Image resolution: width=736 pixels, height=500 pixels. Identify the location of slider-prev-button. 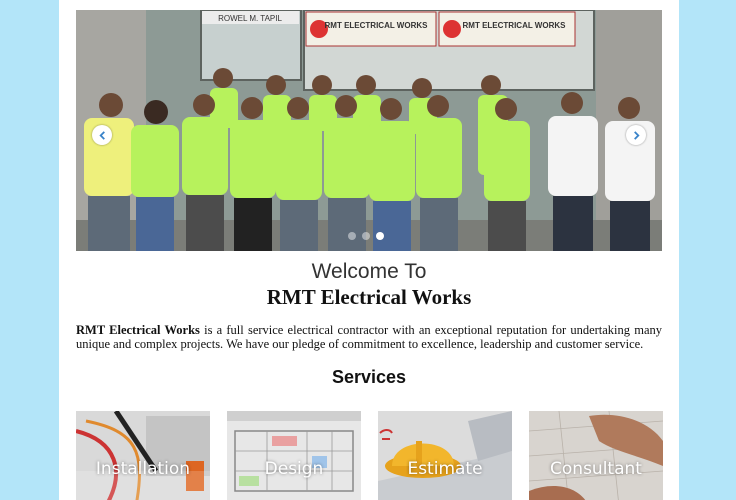
(102, 135).